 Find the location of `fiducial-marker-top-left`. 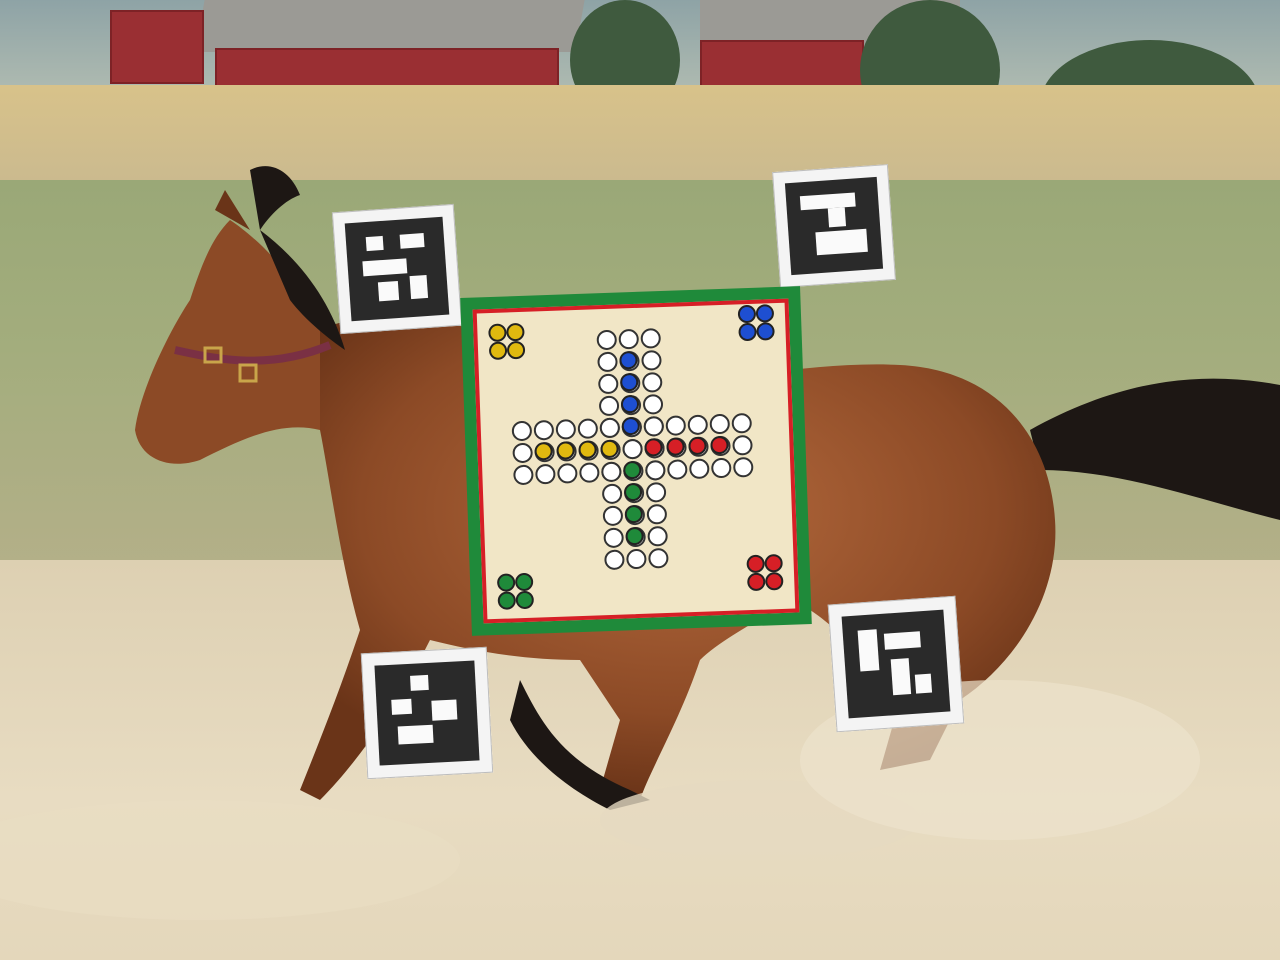

fiducial-marker-top-left is located at coordinates (397, 269).